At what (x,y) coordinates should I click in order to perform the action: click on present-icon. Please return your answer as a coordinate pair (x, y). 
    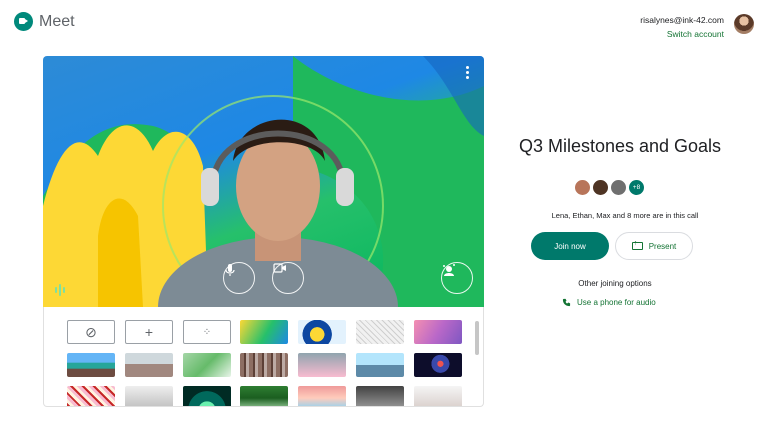
    Looking at the image, I should click on (637, 245).